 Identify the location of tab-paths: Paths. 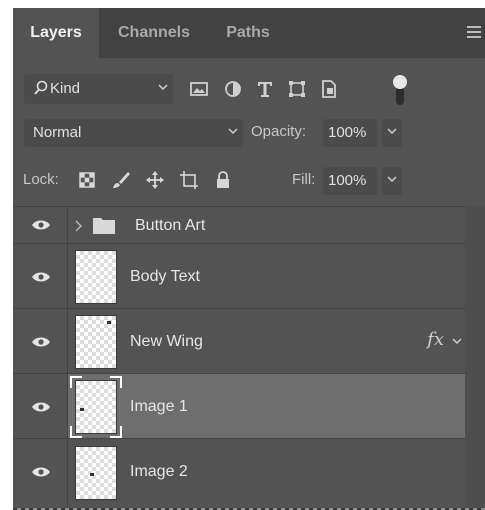
(248, 33).